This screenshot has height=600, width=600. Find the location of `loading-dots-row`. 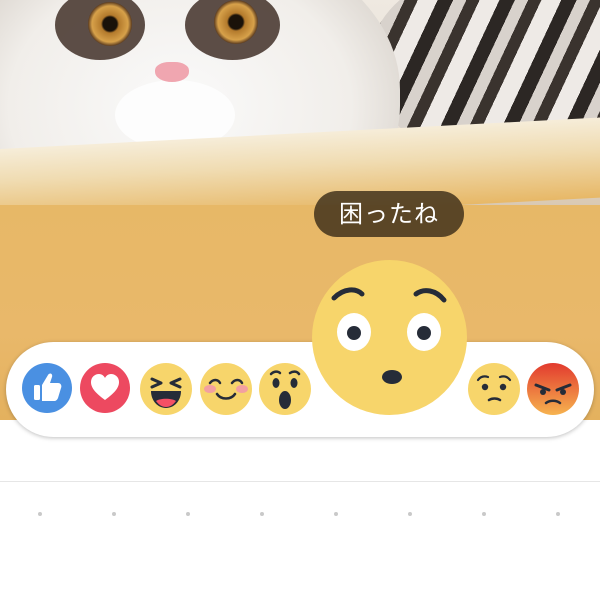

loading-dots-row is located at coordinates (300, 515).